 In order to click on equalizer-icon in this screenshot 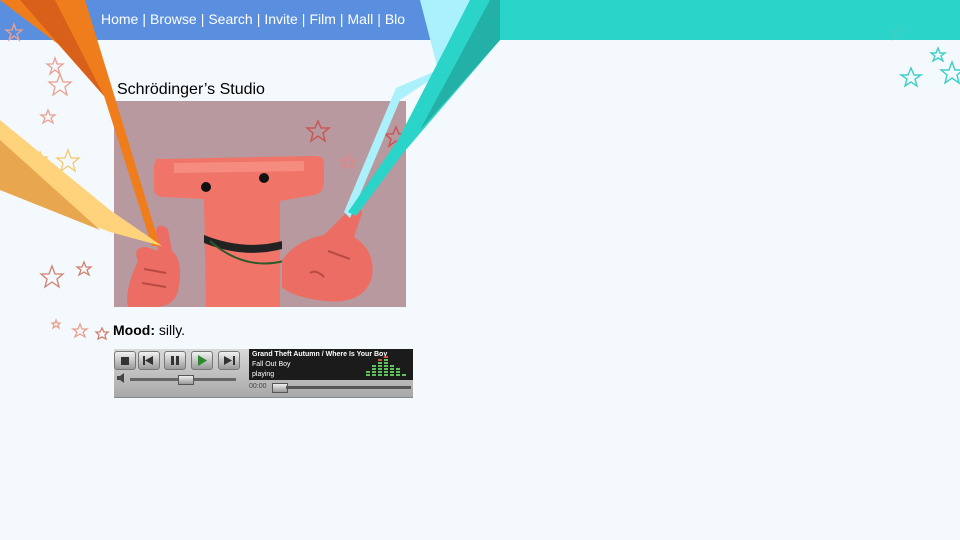, I will do `click(386, 366)`.